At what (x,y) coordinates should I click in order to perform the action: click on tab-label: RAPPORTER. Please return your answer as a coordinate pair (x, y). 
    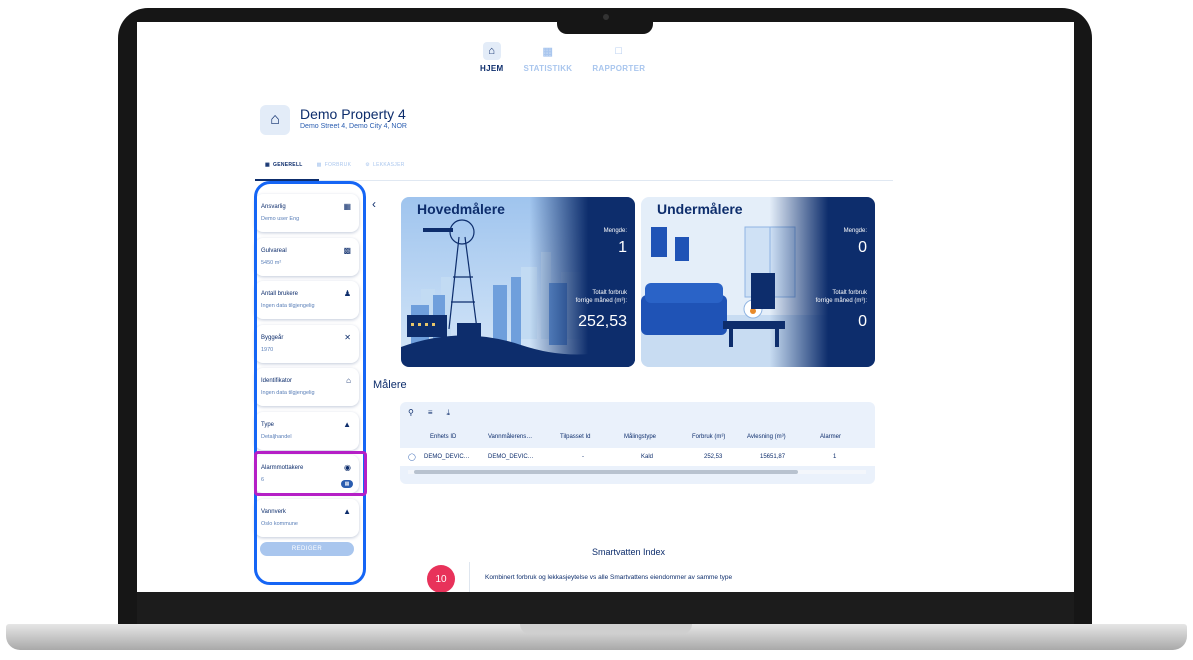
    Looking at the image, I should click on (619, 68).